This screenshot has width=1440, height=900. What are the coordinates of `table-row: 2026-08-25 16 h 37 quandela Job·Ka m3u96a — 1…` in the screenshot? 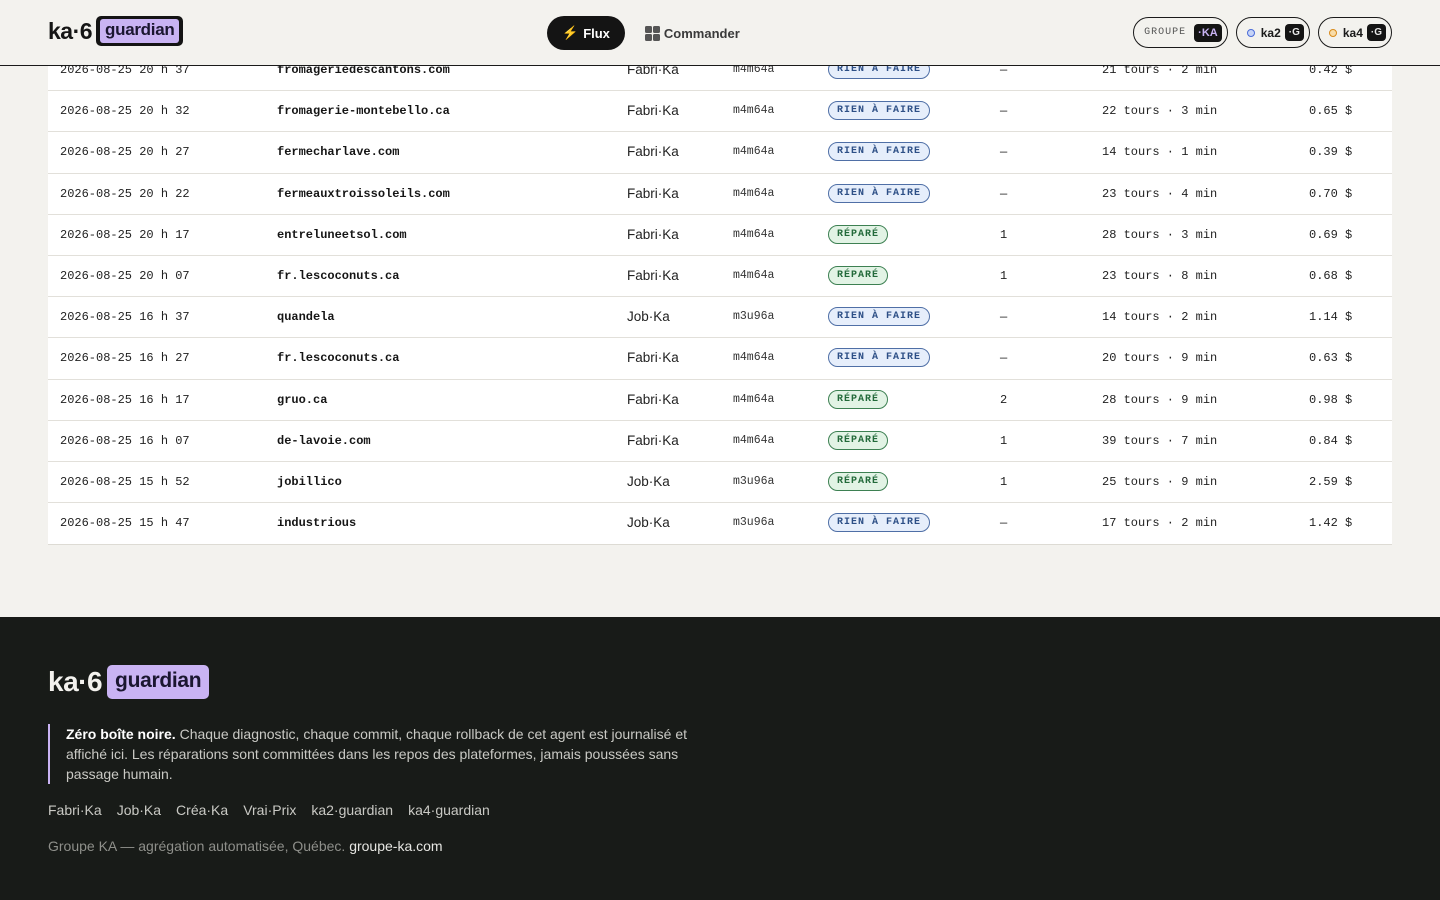 It's located at (720, 318).